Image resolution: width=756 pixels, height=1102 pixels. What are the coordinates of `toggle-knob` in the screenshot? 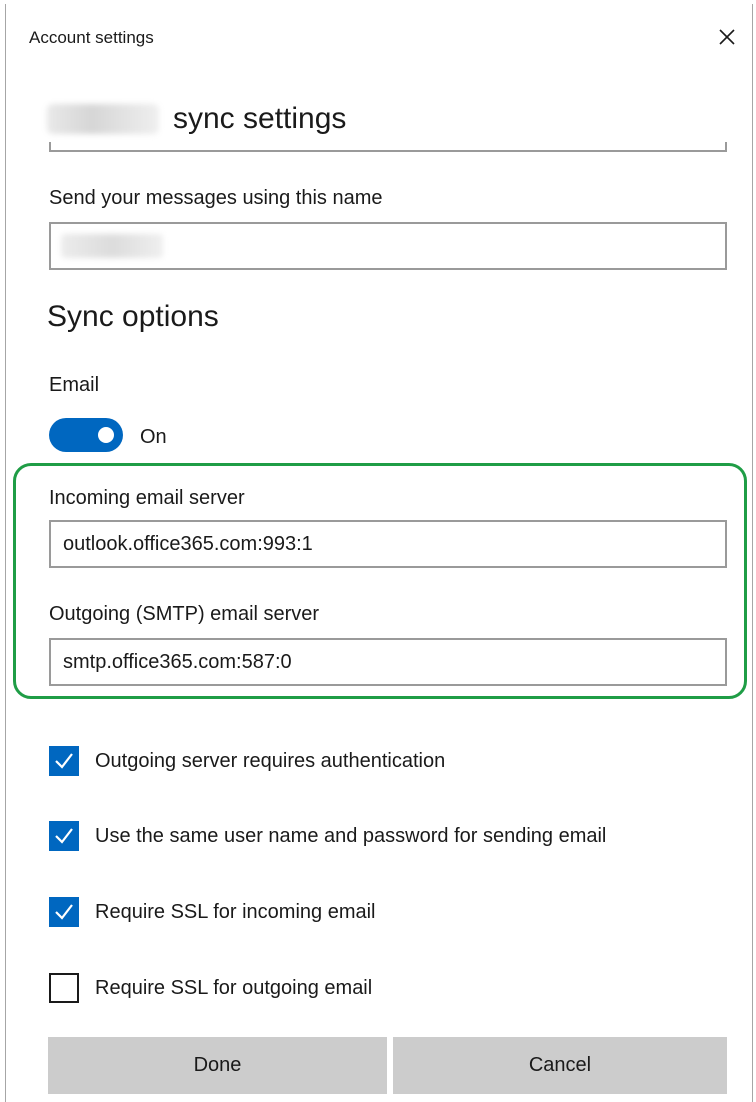 It's located at (106, 435).